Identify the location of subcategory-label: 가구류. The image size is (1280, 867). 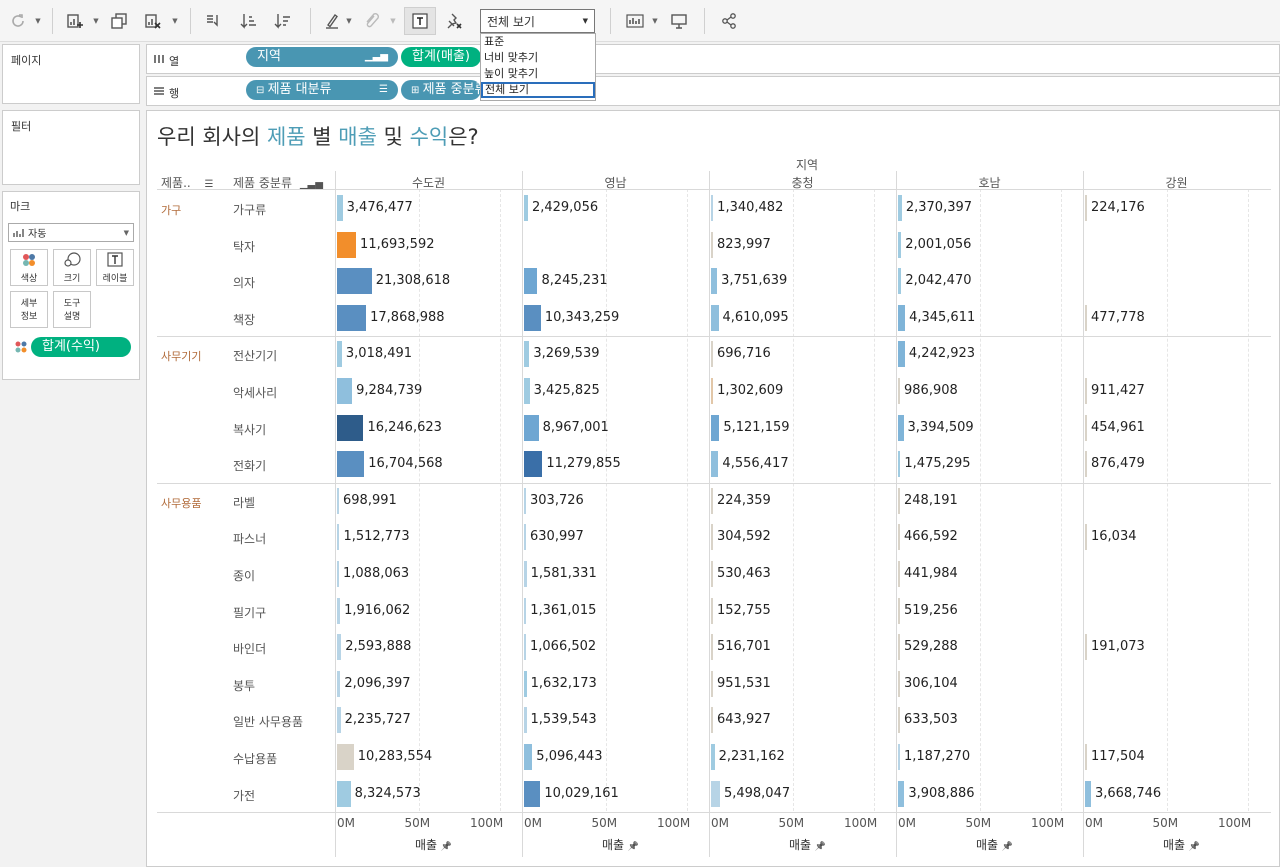
(249, 209).